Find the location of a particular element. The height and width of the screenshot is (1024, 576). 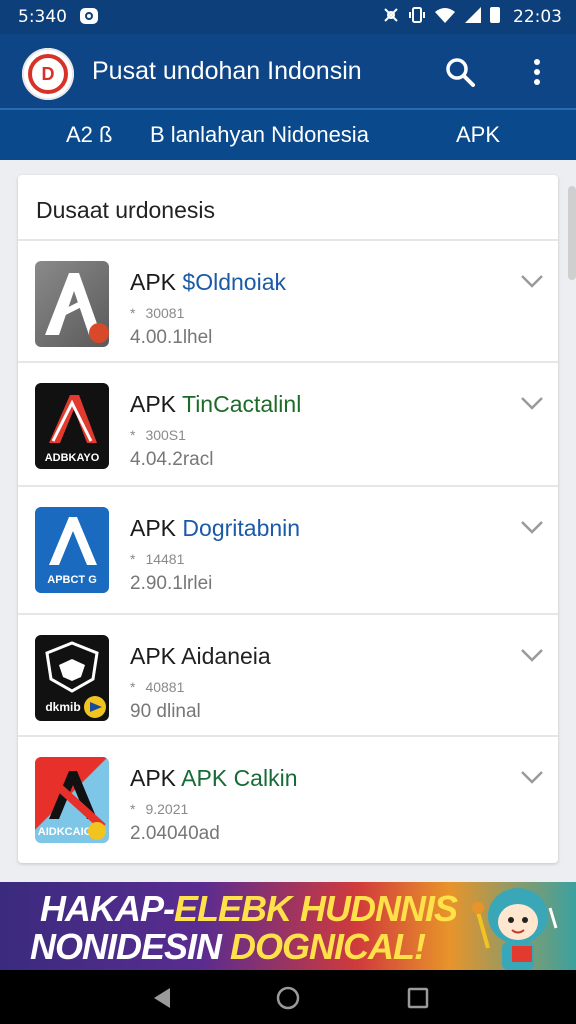

app-name: APK APK Calkin is located at coordinates (214, 778).